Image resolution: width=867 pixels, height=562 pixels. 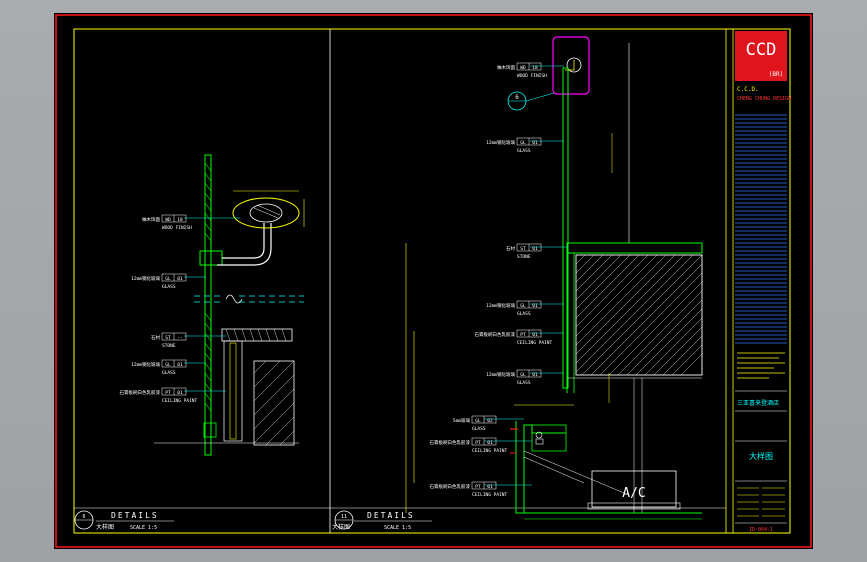 I want to click on project-name: 三亚喜来登酒店, so click(x=758, y=403).